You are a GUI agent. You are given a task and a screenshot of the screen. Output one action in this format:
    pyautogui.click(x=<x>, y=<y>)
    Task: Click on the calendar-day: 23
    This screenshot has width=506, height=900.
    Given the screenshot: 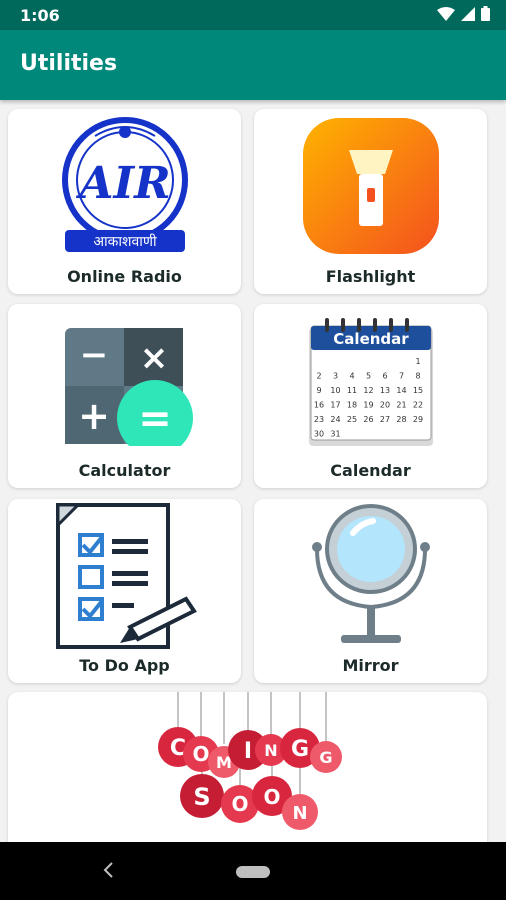 What is the action you would take?
    pyautogui.click(x=318, y=419)
    